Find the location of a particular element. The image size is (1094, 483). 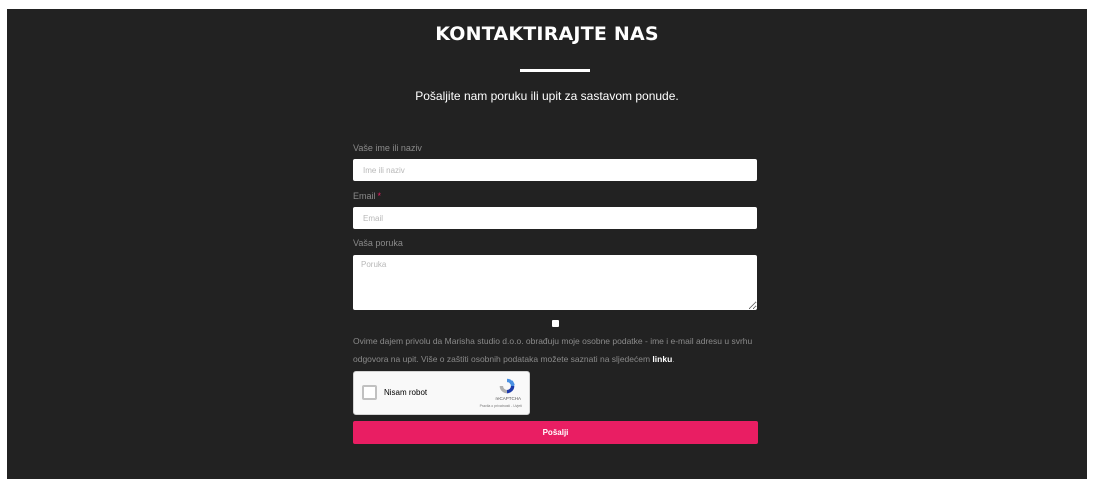

required-marker: * is located at coordinates (379, 196).